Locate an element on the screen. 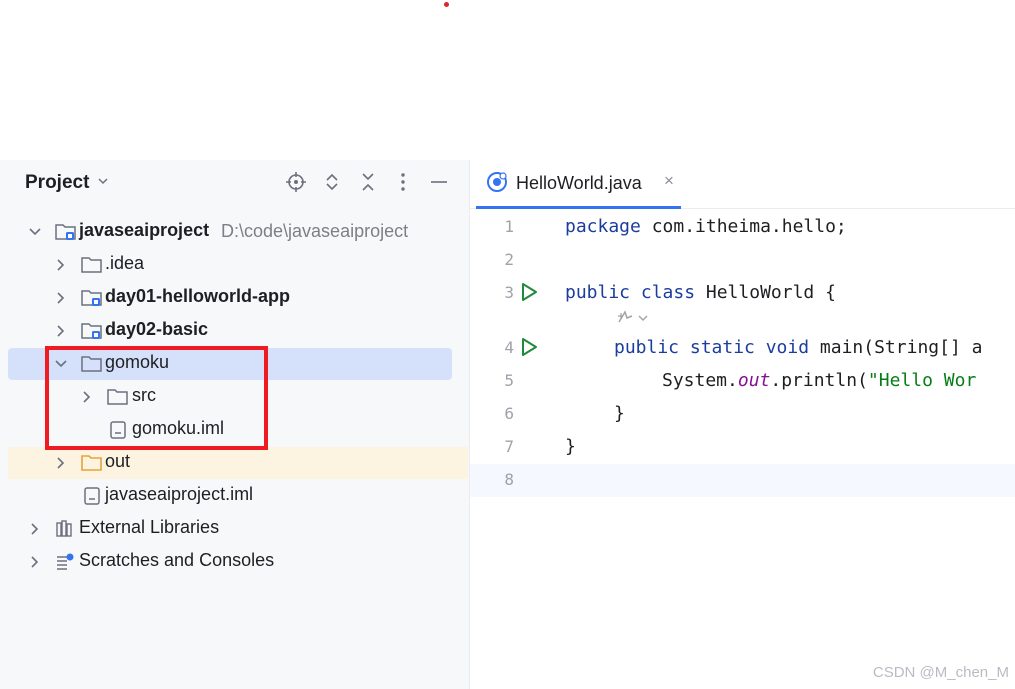  static-field: out is located at coordinates (754, 380).